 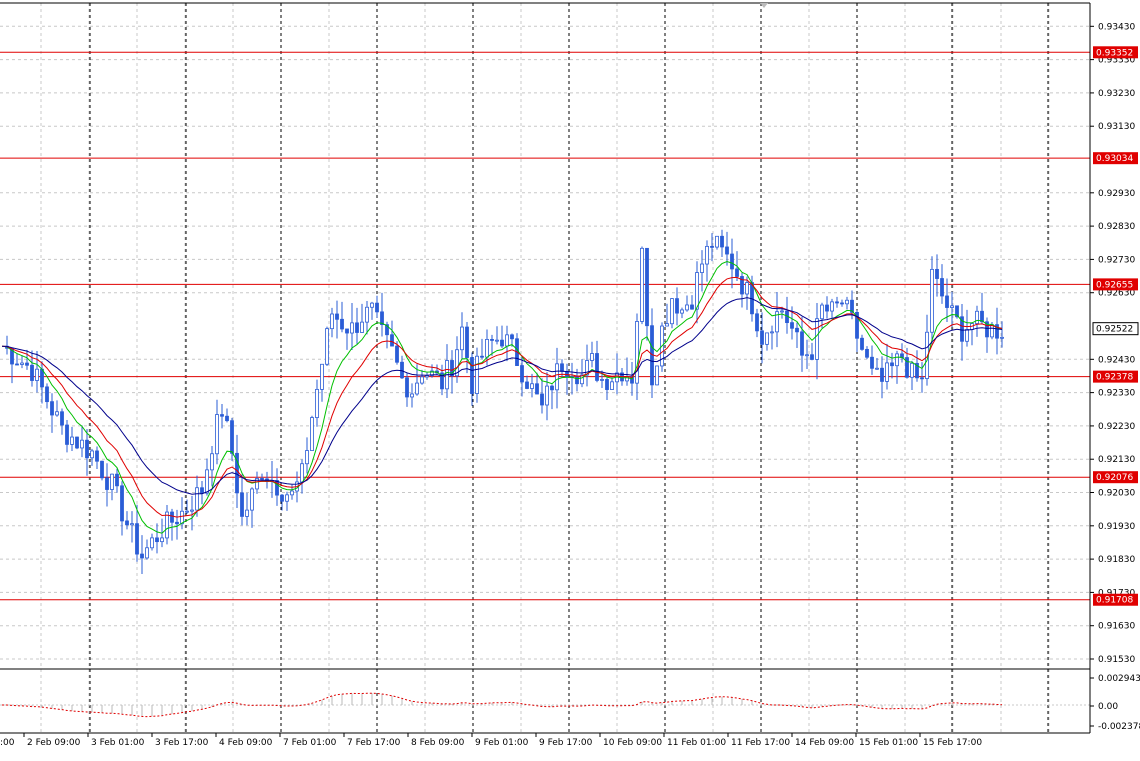 I want to click on level-price-label: 0.93352, so click(x=1114, y=53).